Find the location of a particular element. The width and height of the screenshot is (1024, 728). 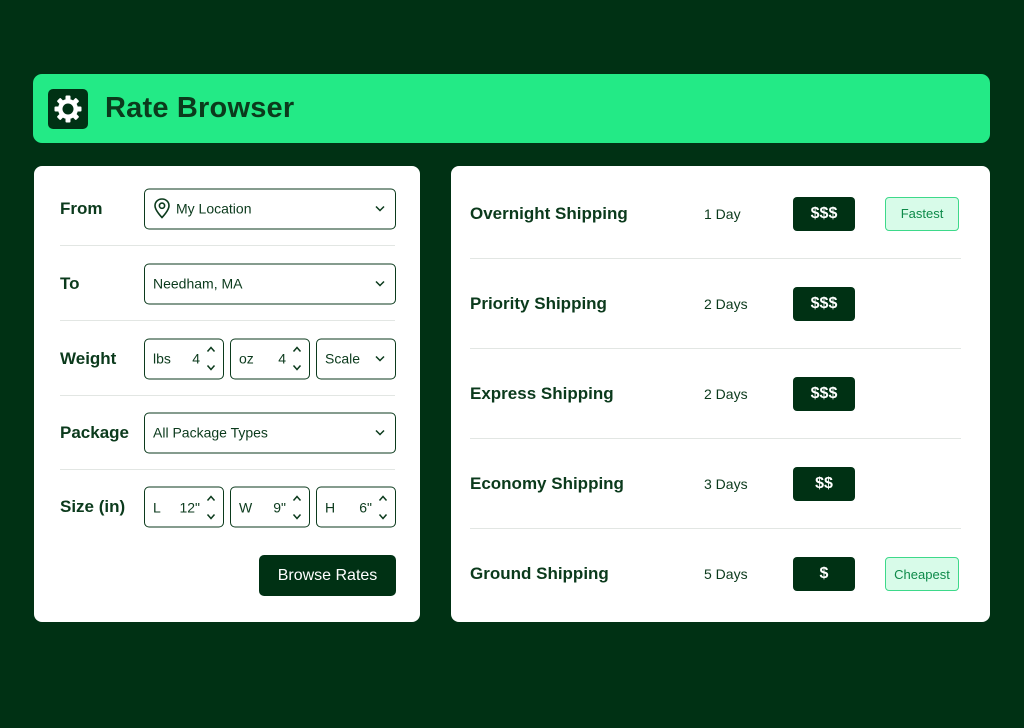

weight-label: Weight is located at coordinates (88, 358).